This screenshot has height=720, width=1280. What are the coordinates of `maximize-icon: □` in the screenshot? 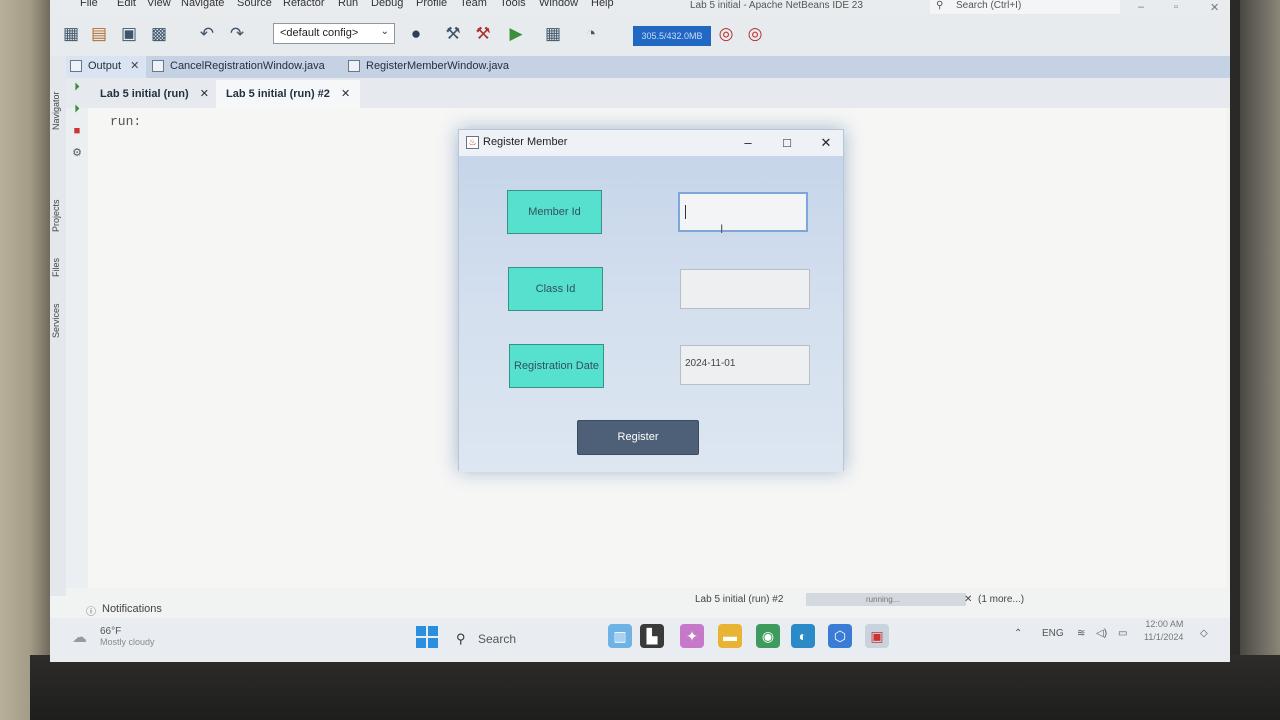 It's located at (787, 143).